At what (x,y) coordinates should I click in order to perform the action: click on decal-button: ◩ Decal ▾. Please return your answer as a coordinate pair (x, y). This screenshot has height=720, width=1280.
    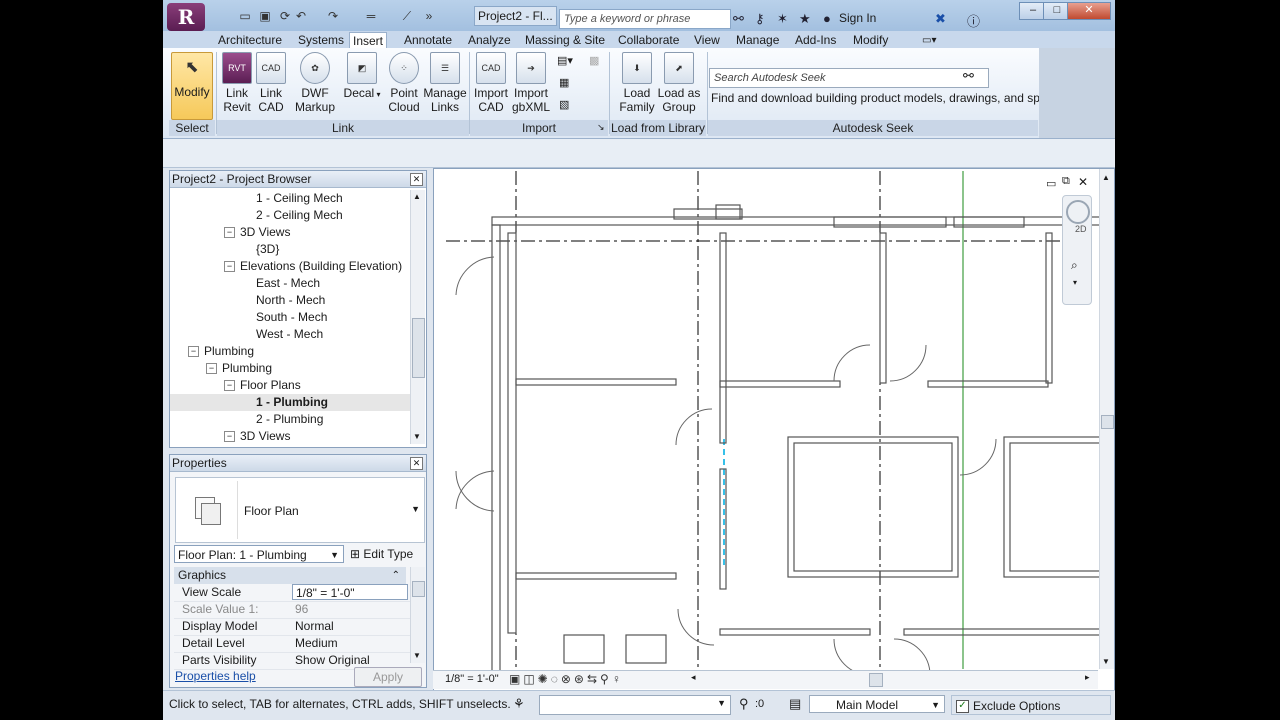
    Looking at the image, I should click on (362, 85).